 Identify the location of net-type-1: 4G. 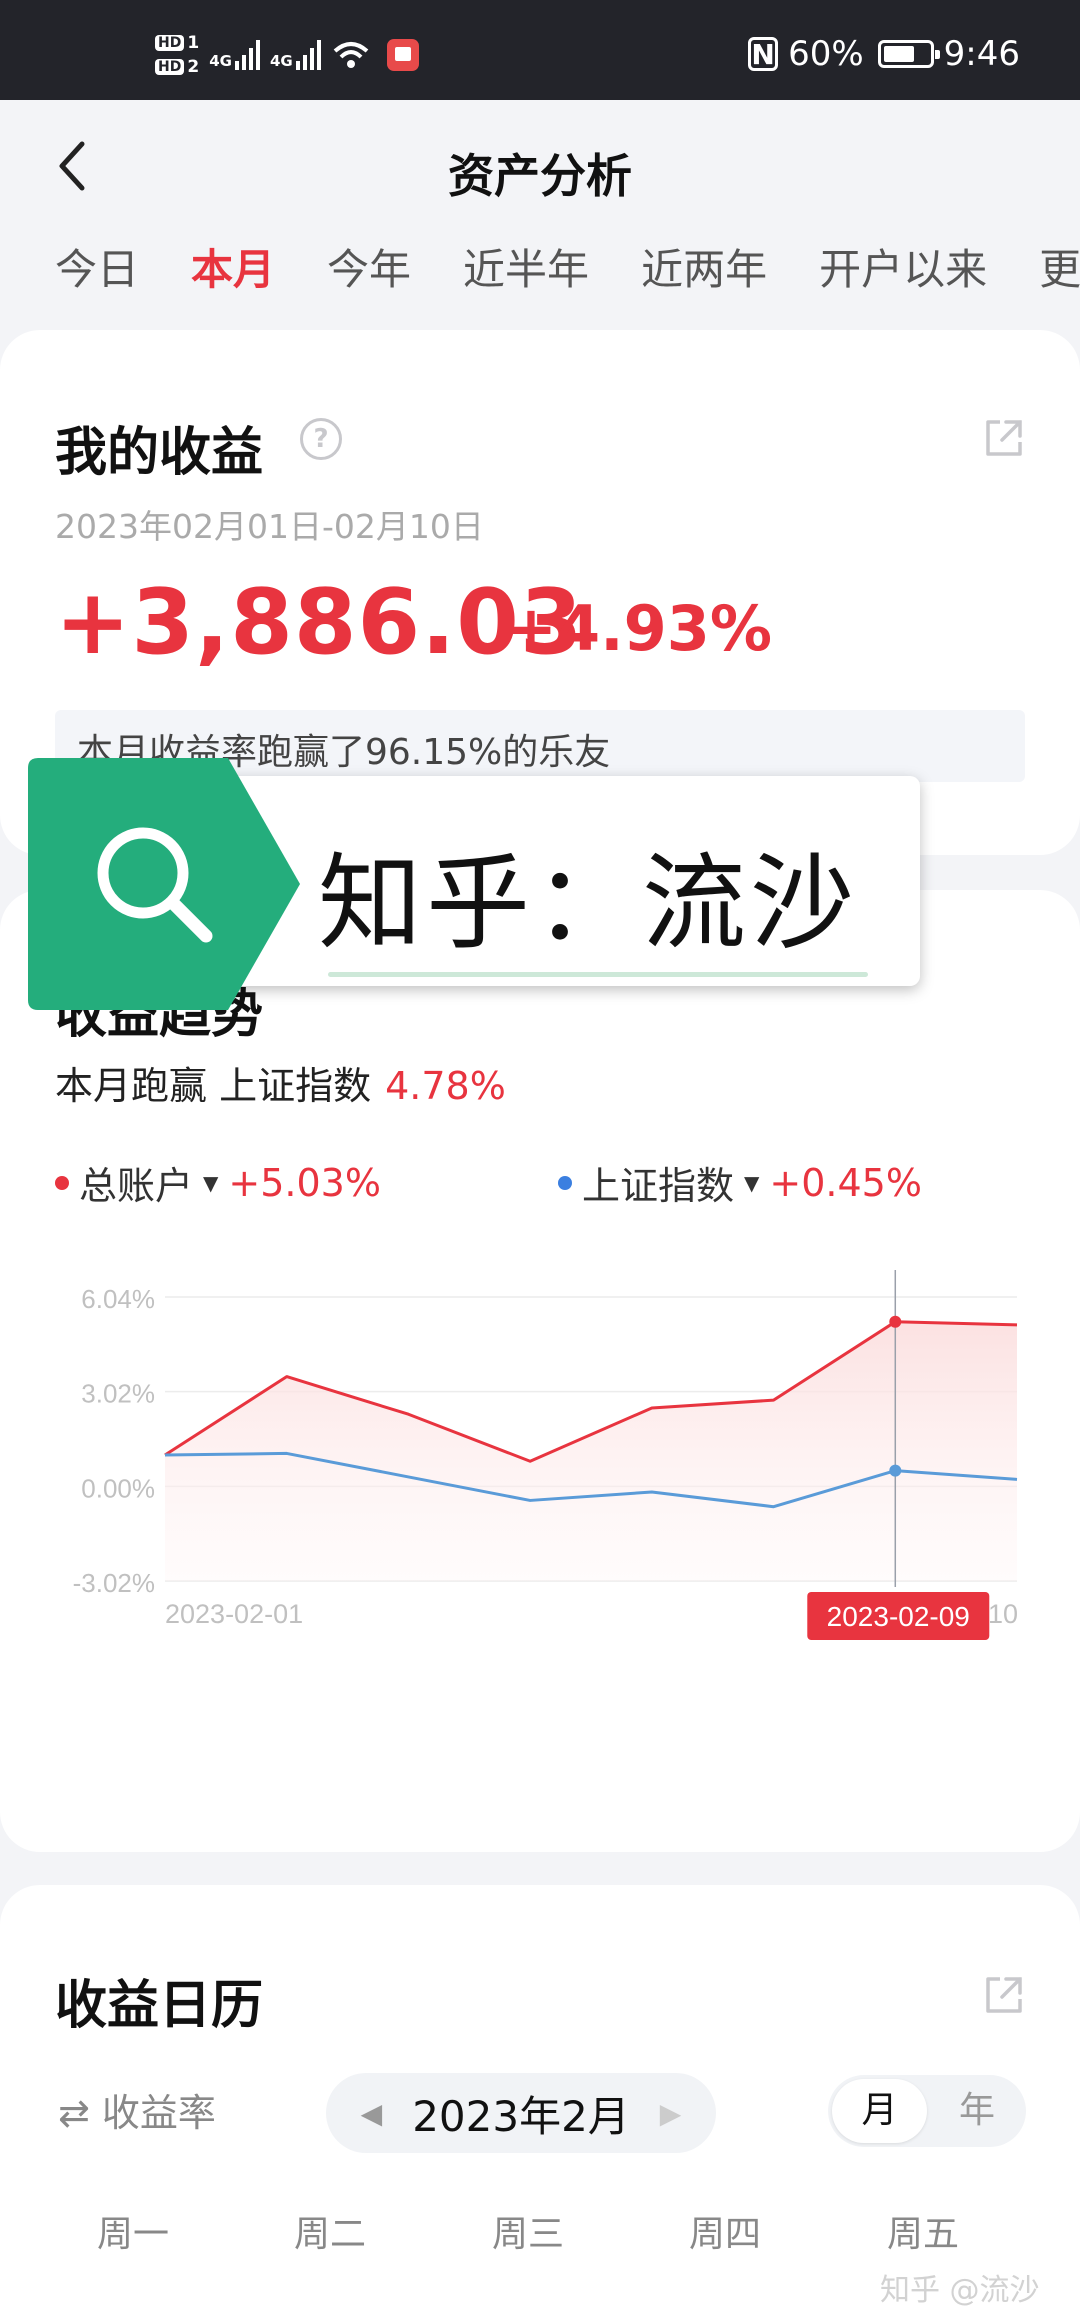
(220, 61).